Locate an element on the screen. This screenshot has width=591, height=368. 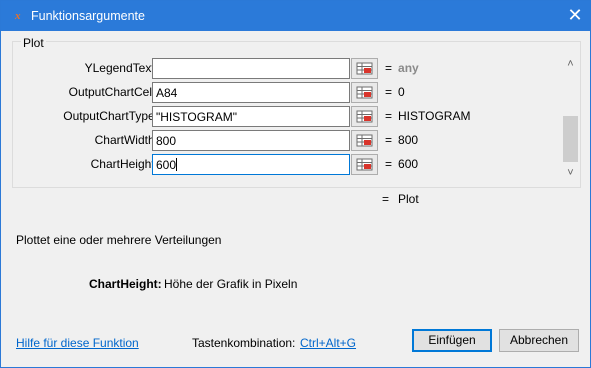
argument-result: = 0 is located at coordinates (395, 92).